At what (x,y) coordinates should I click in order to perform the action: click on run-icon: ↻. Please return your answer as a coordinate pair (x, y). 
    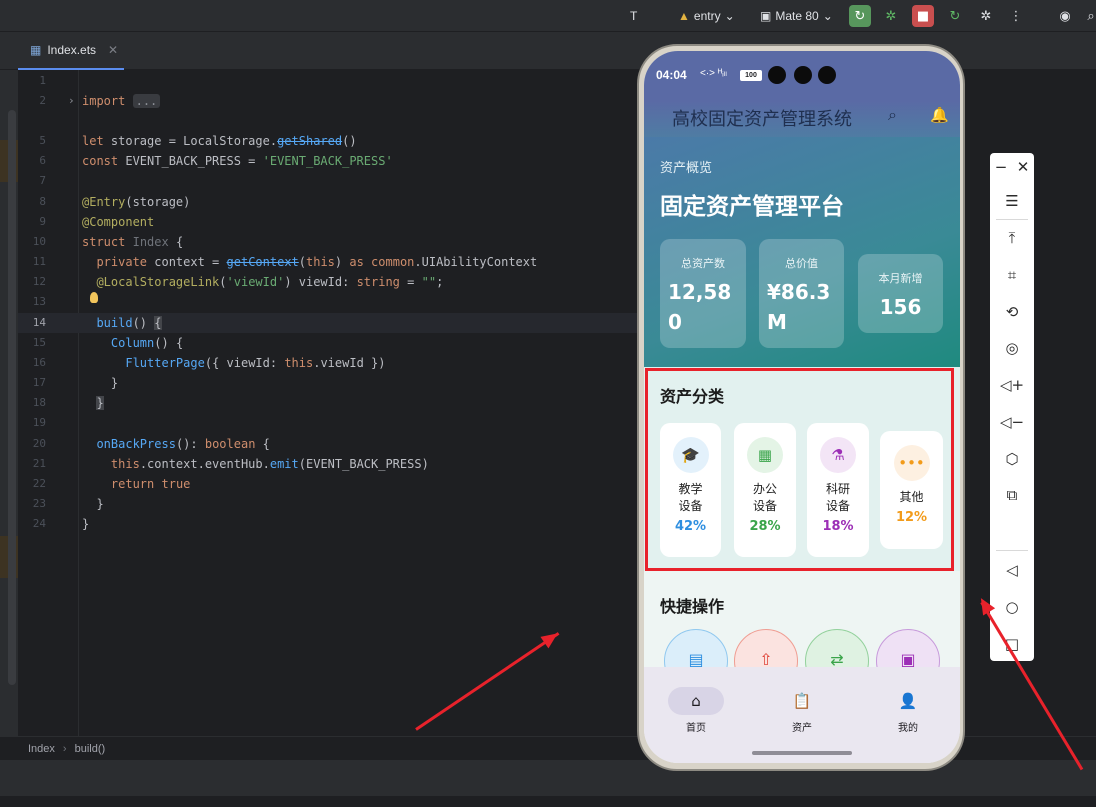
    Looking at the image, I should click on (860, 16).